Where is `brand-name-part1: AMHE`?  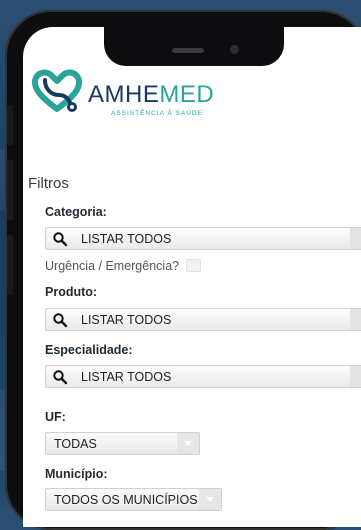 brand-name-part1: AMHE is located at coordinates (124, 94).